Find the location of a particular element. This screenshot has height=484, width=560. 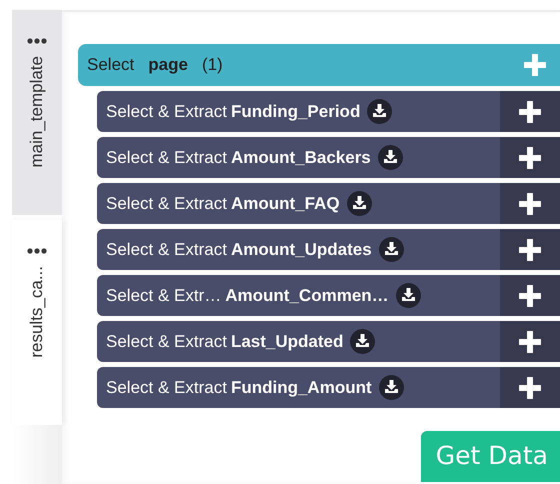

side-tab: main_template is located at coordinates (37, 112).